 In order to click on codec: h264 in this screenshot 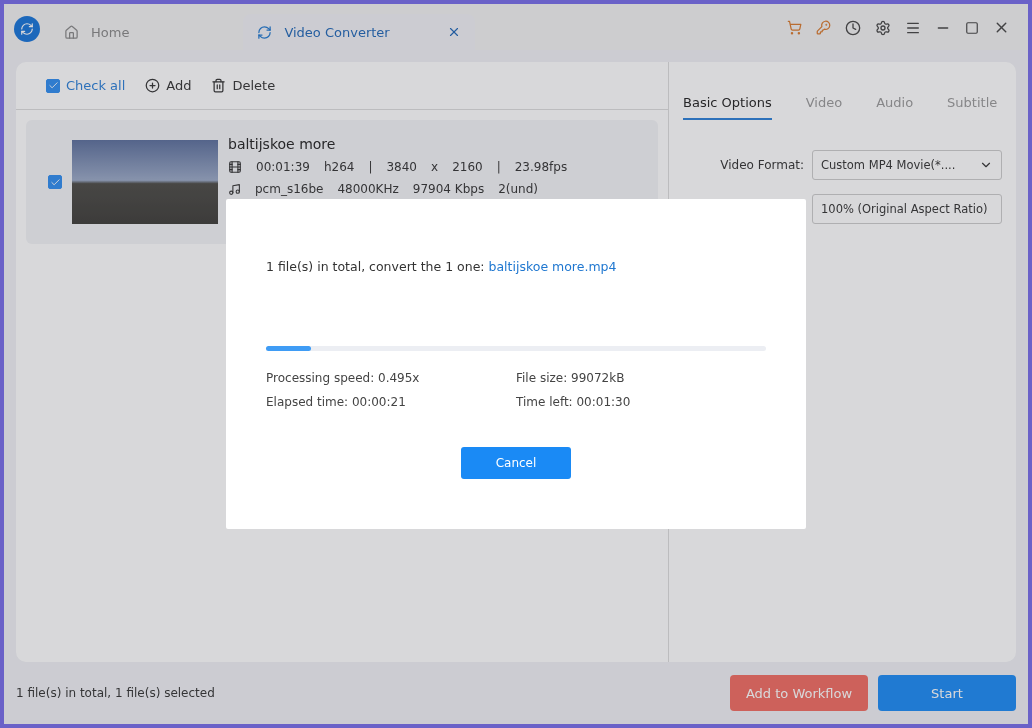, I will do `click(339, 167)`.